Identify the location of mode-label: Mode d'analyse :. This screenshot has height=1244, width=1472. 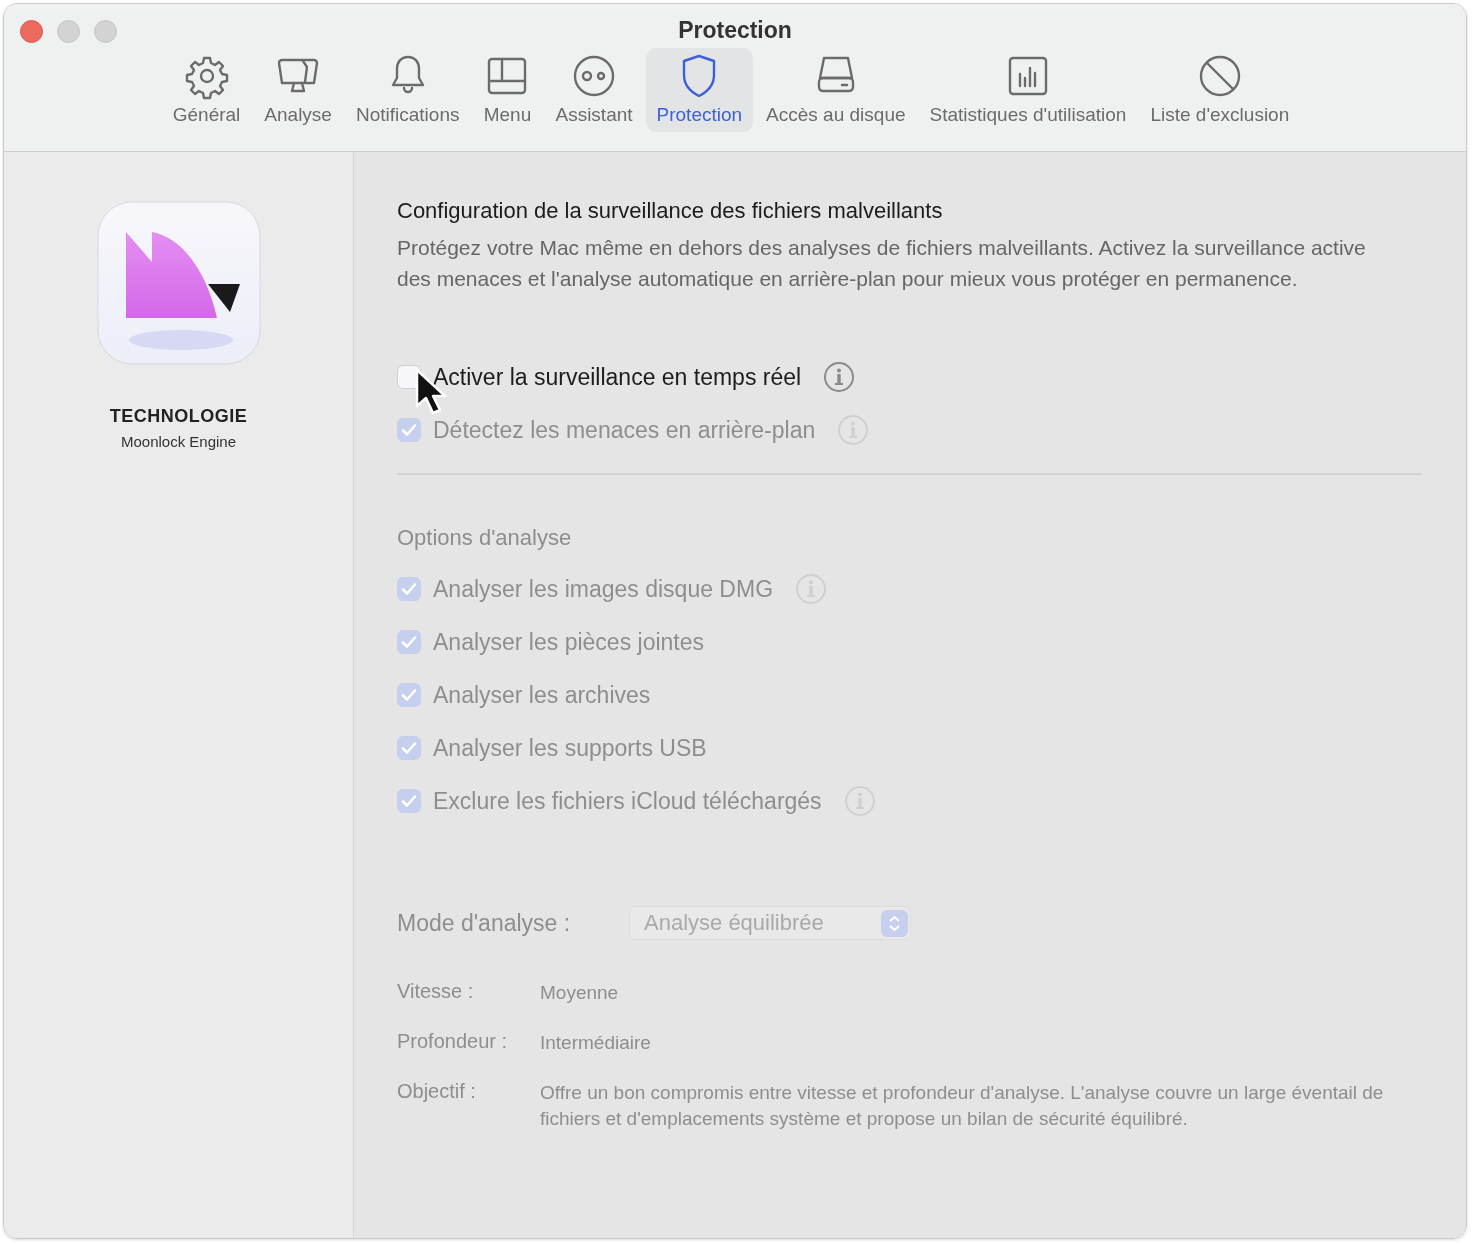
(484, 923).